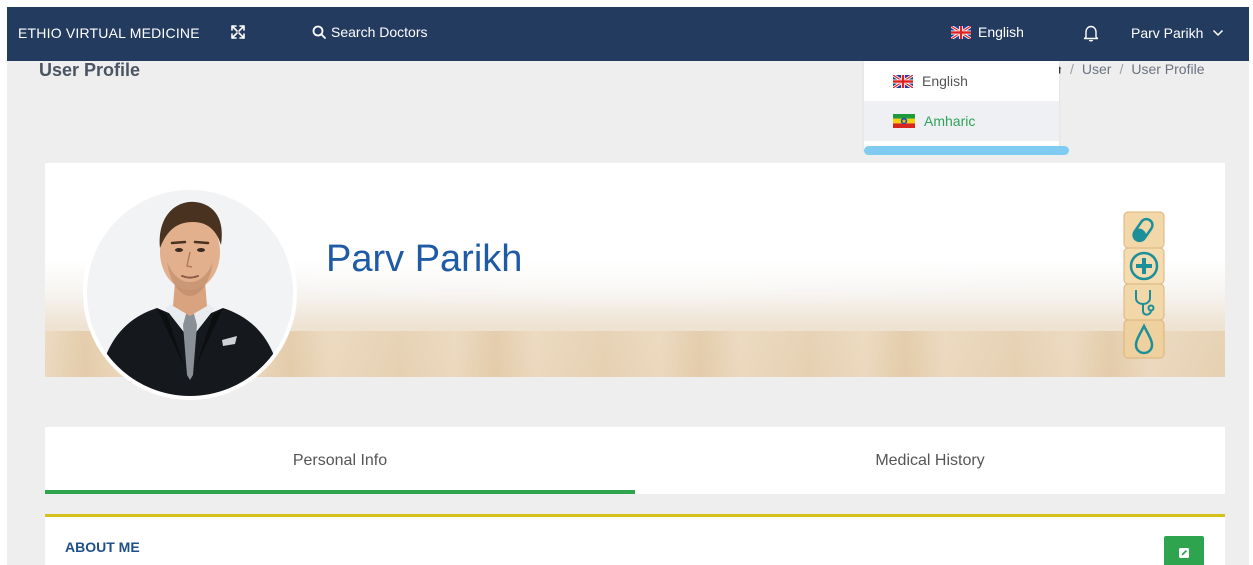  What do you see at coordinates (379, 32) in the screenshot?
I see `search-doctors-label: Search Doctors` at bounding box center [379, 32].